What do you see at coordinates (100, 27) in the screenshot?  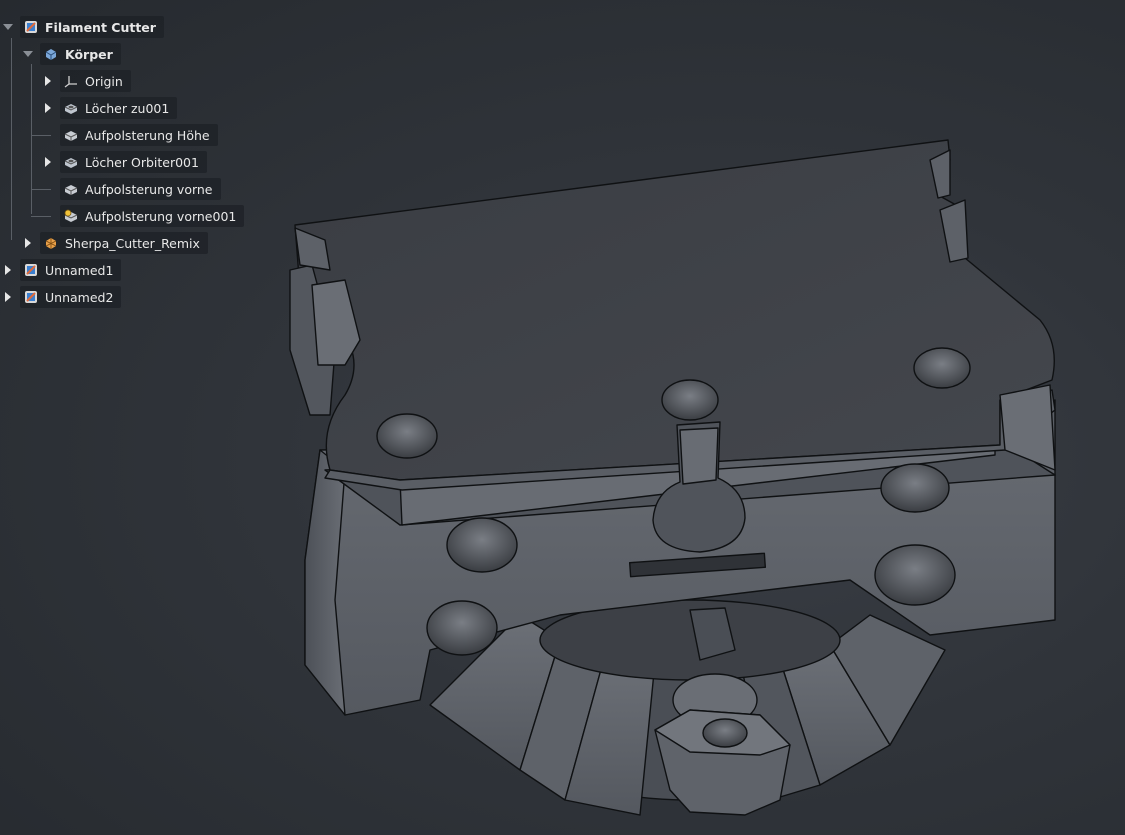 I see `tree-item-label: Filament Cutter` at bounding box center [100, 27].